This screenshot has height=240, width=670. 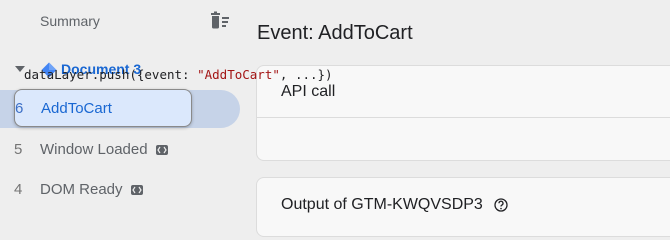 I want to click on page-title: Event: AddToCart, so click(x=335, y=33).